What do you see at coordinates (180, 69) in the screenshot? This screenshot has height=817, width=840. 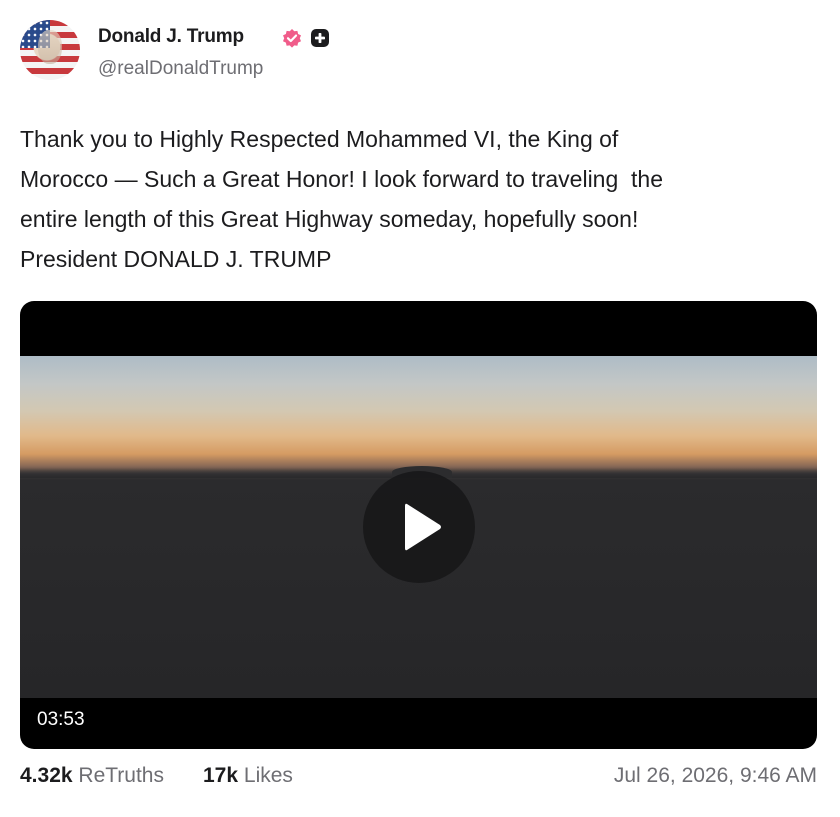 I see `author-handle: @realDonaldTrump` at bounding box center [180, 69].